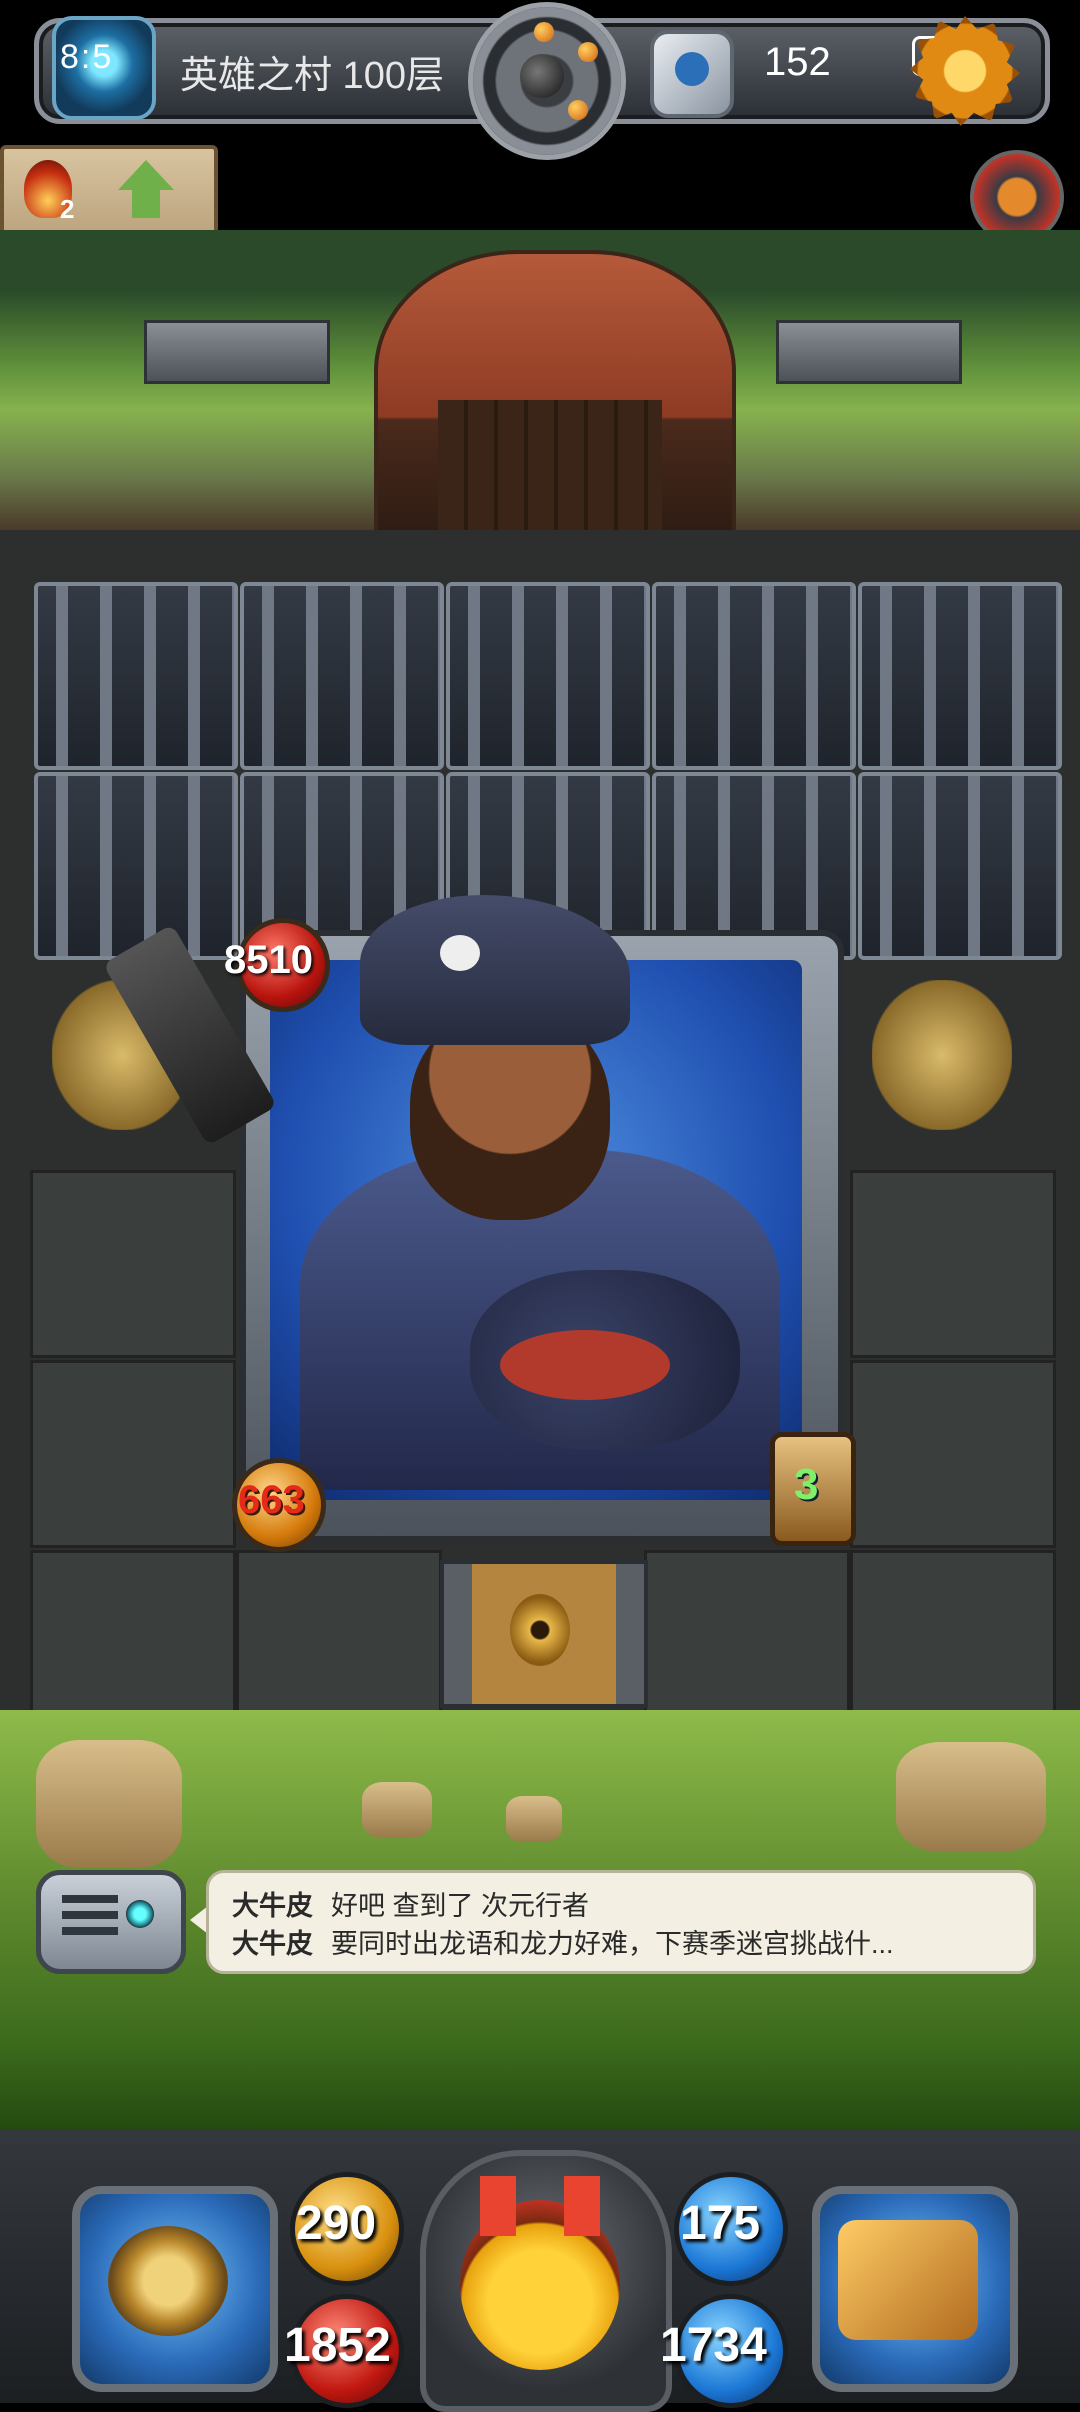 The height and width of the screenshot is (2412, 1080). Describe the element at coordinates (460, 953) in the screenshot. I see `skull-icon` at that location.